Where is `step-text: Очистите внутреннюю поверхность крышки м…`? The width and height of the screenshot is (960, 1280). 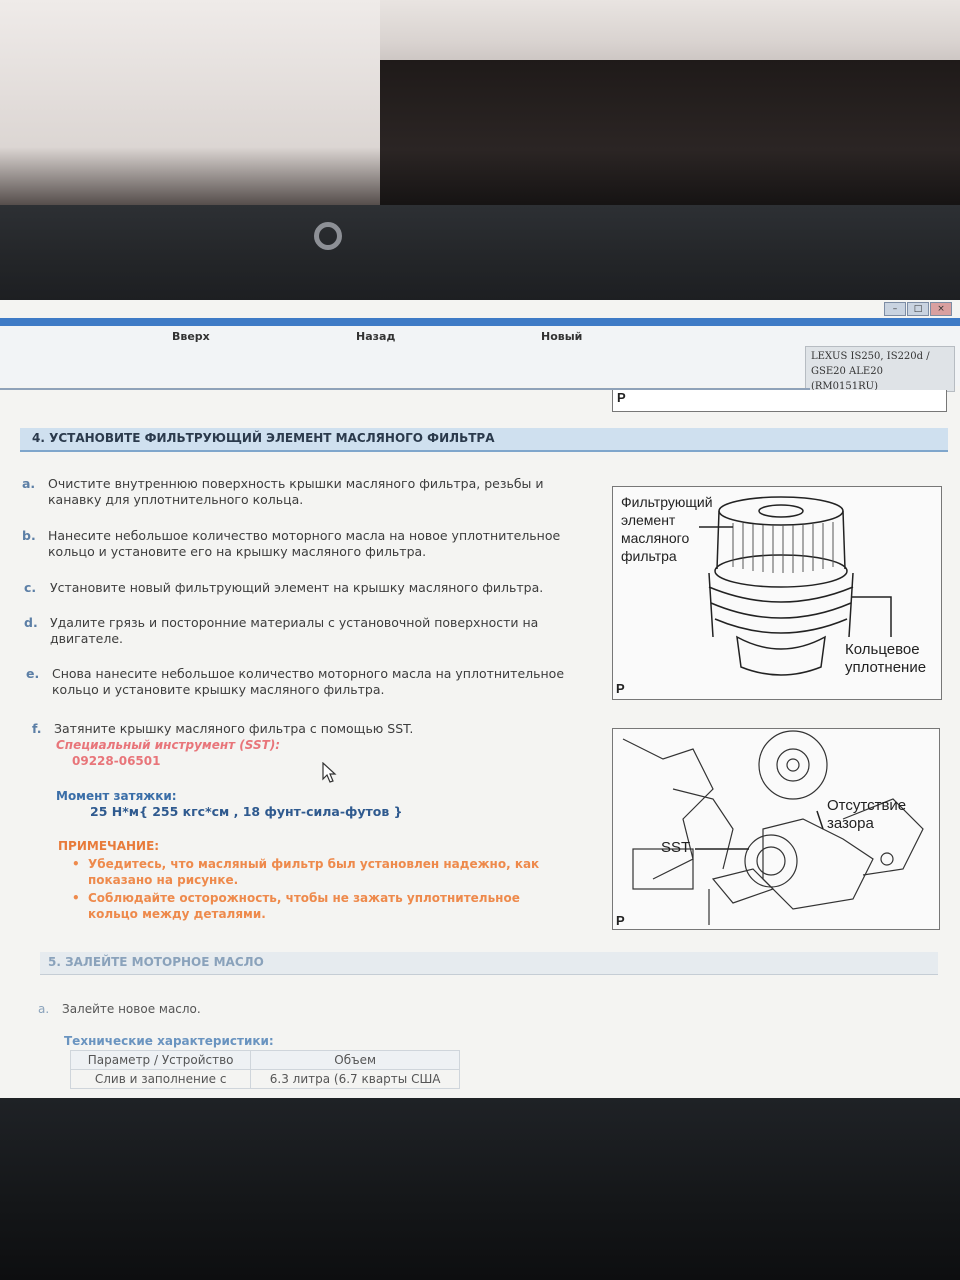
step-text: Очистите внутреннюю поверхность крышки м… is located at coordinates (296, 483).